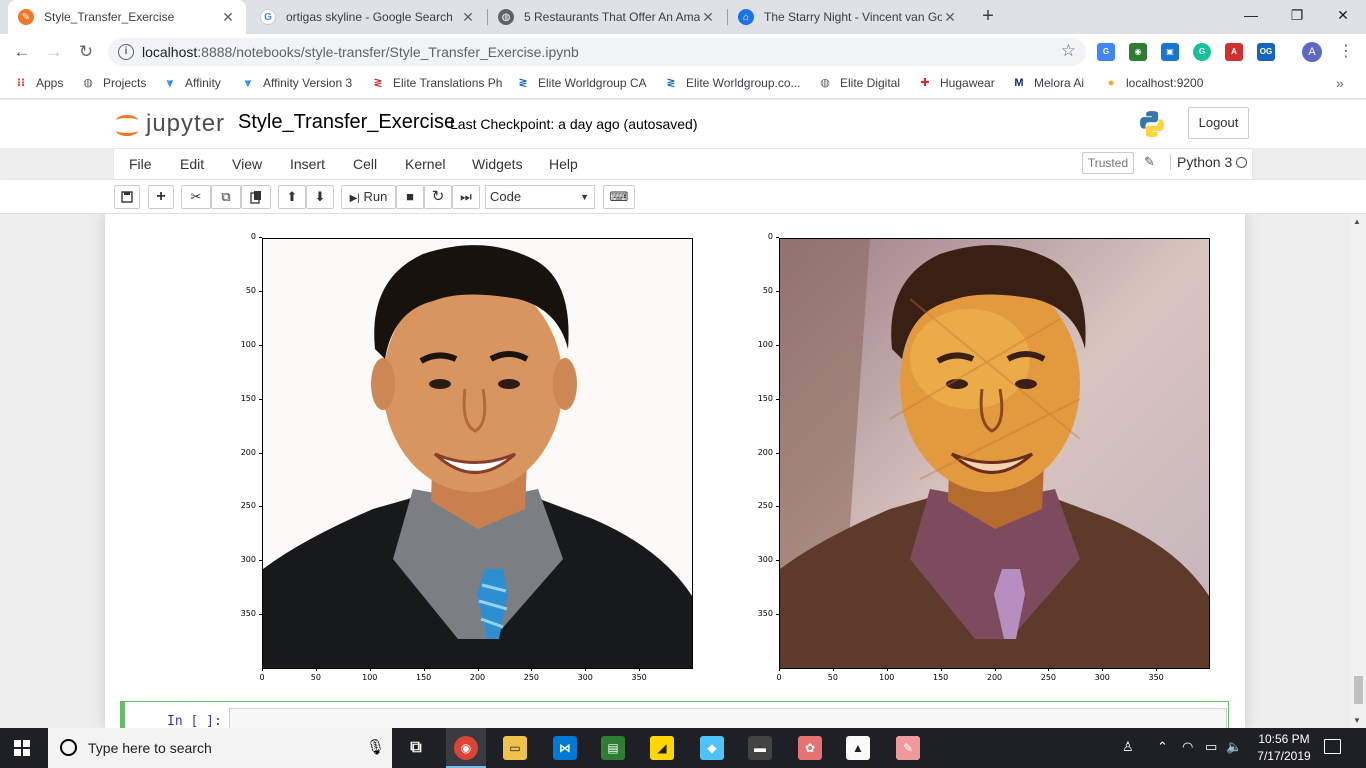 The height and width of the screenshot is (768, 1366). I want to click on menu-file: File, so click(140, 164).